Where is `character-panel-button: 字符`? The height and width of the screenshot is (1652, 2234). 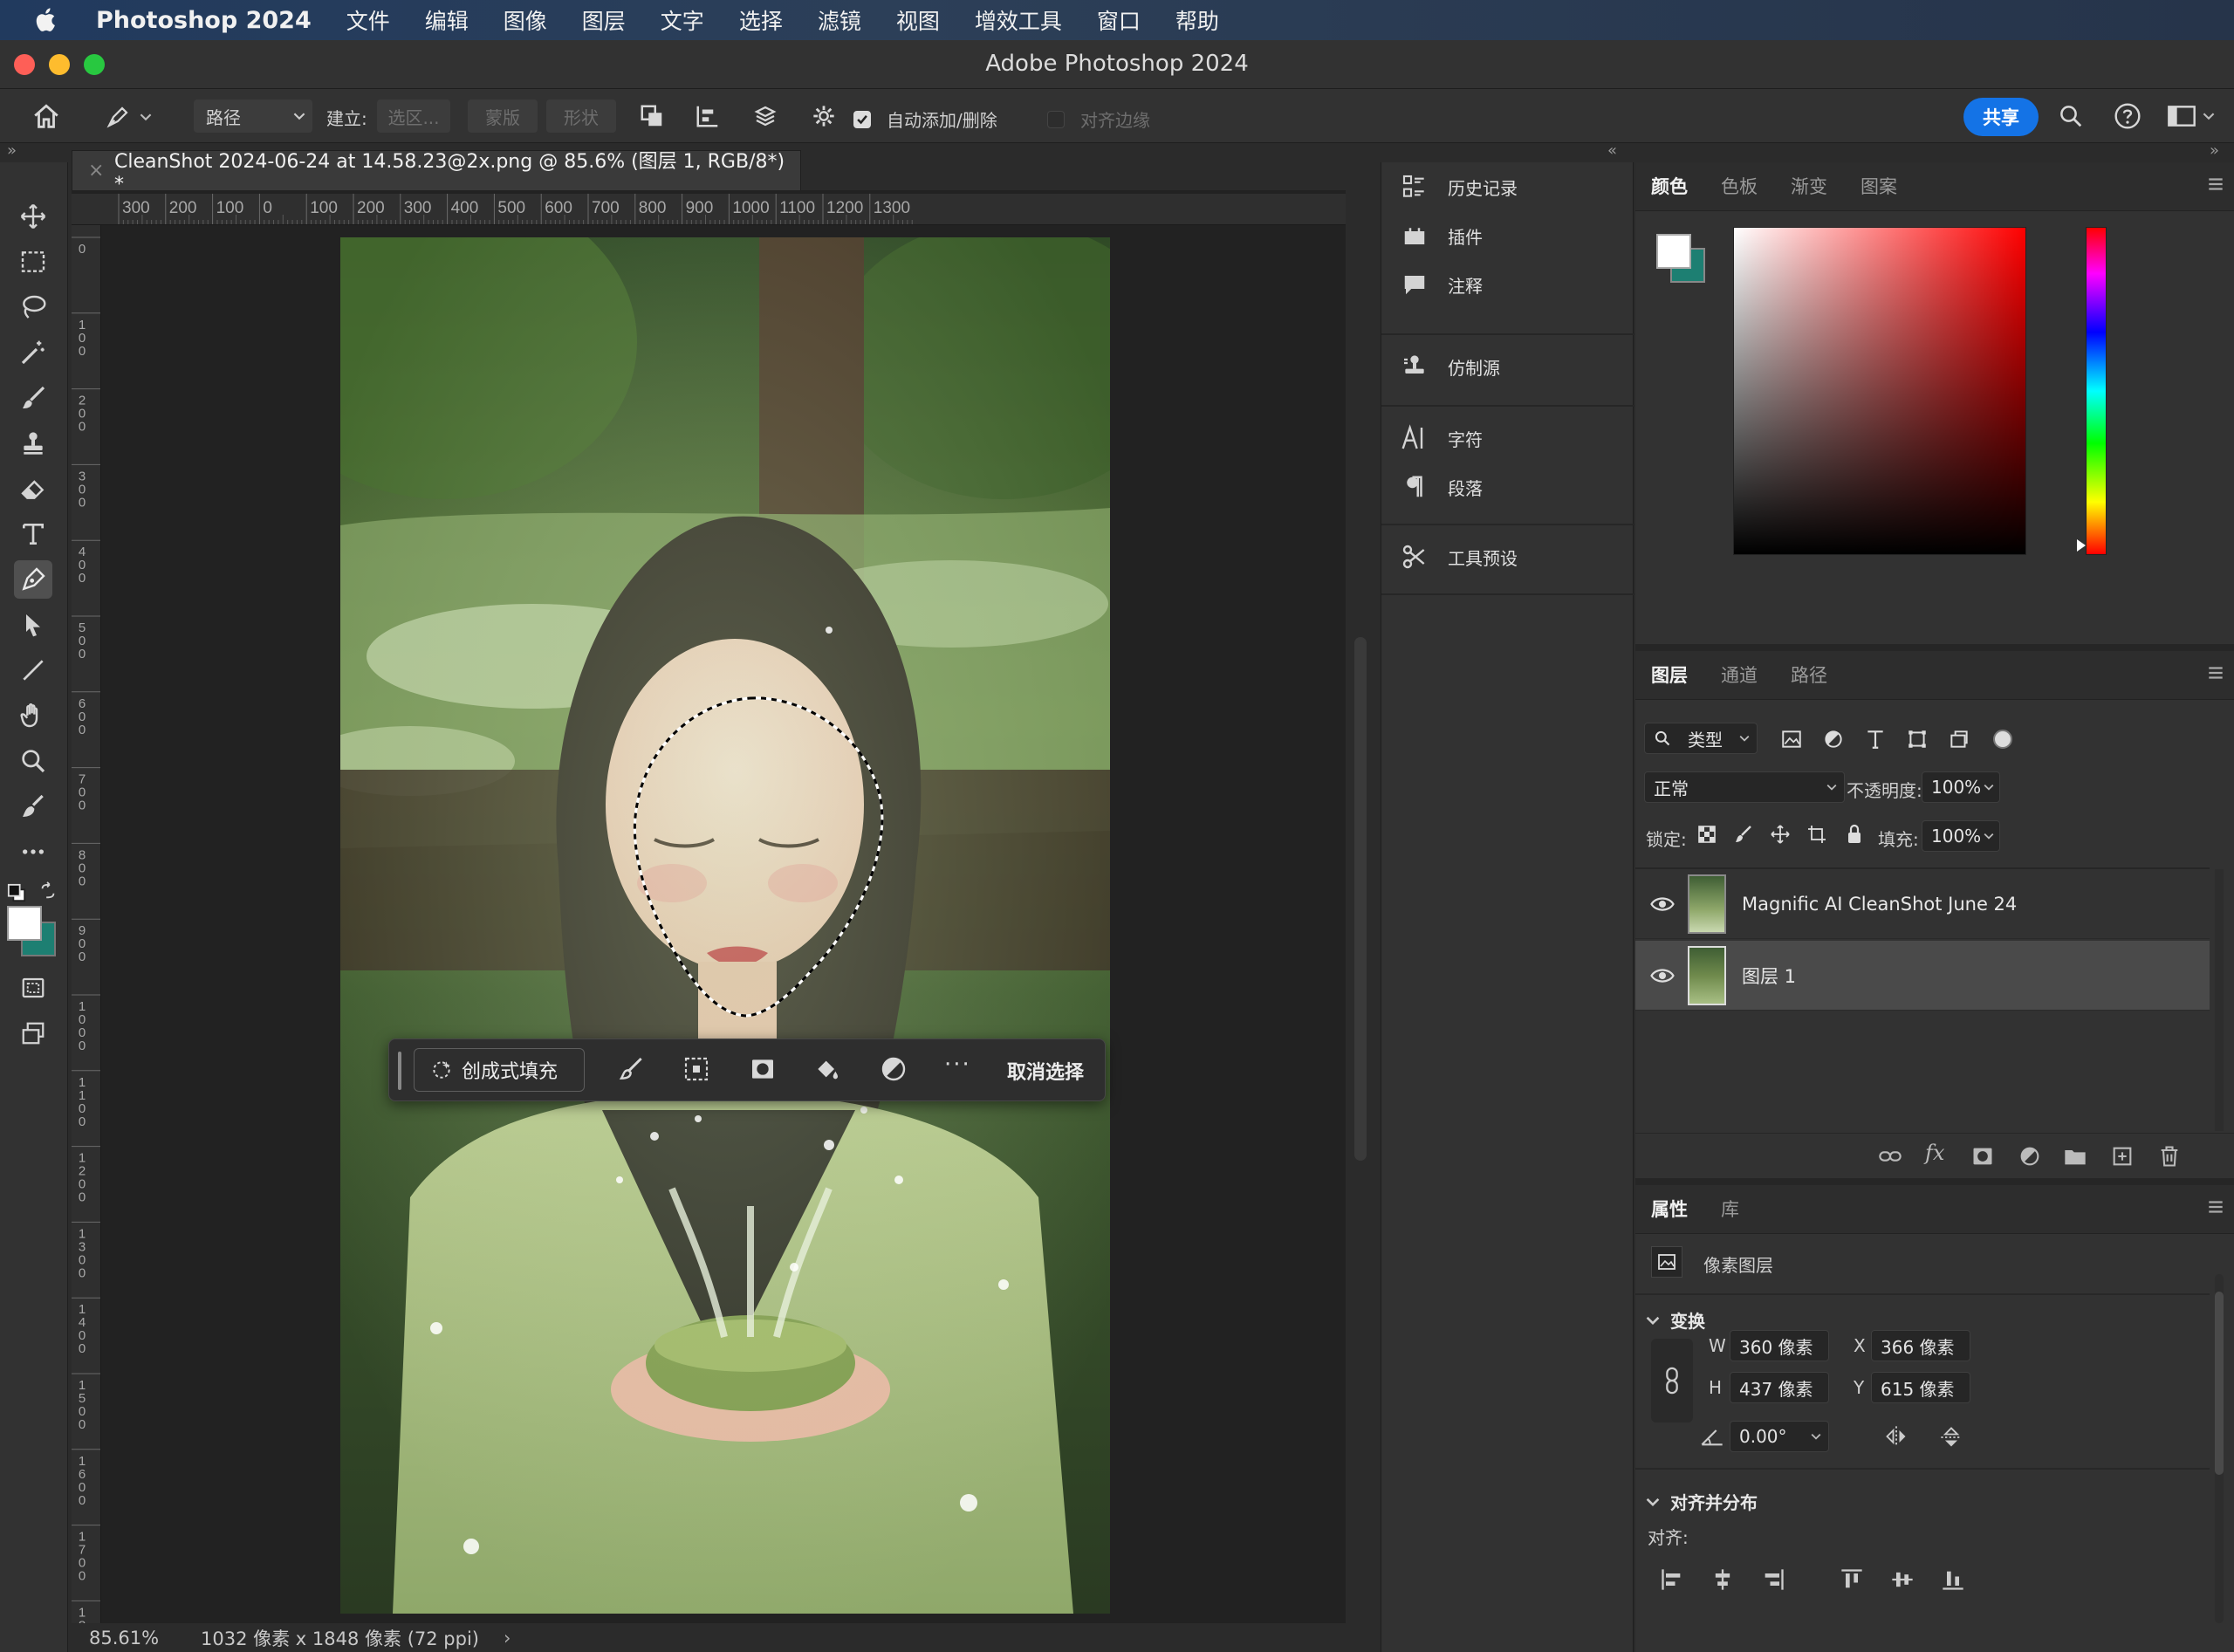
character-panel-button: 字符 is located at coordinates (1507, 438).